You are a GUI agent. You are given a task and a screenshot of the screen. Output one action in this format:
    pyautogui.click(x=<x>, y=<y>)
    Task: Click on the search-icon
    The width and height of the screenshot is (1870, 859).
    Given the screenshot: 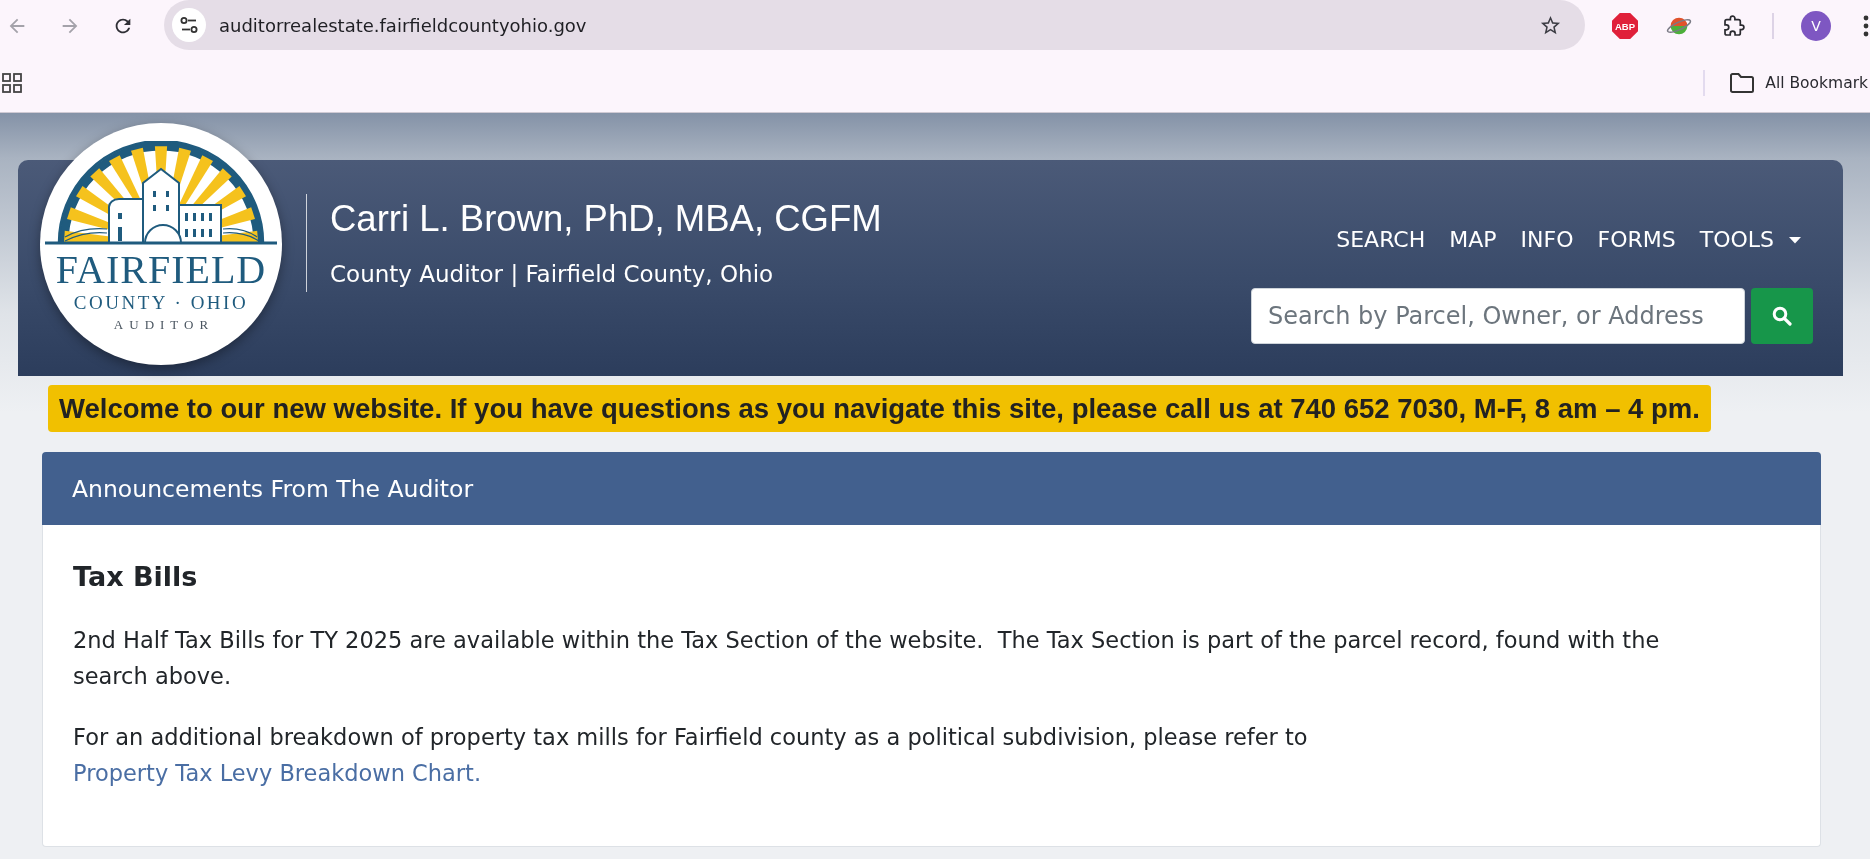 What is the action you would take?
    pyautogui.click(x=1782, y=316)
    